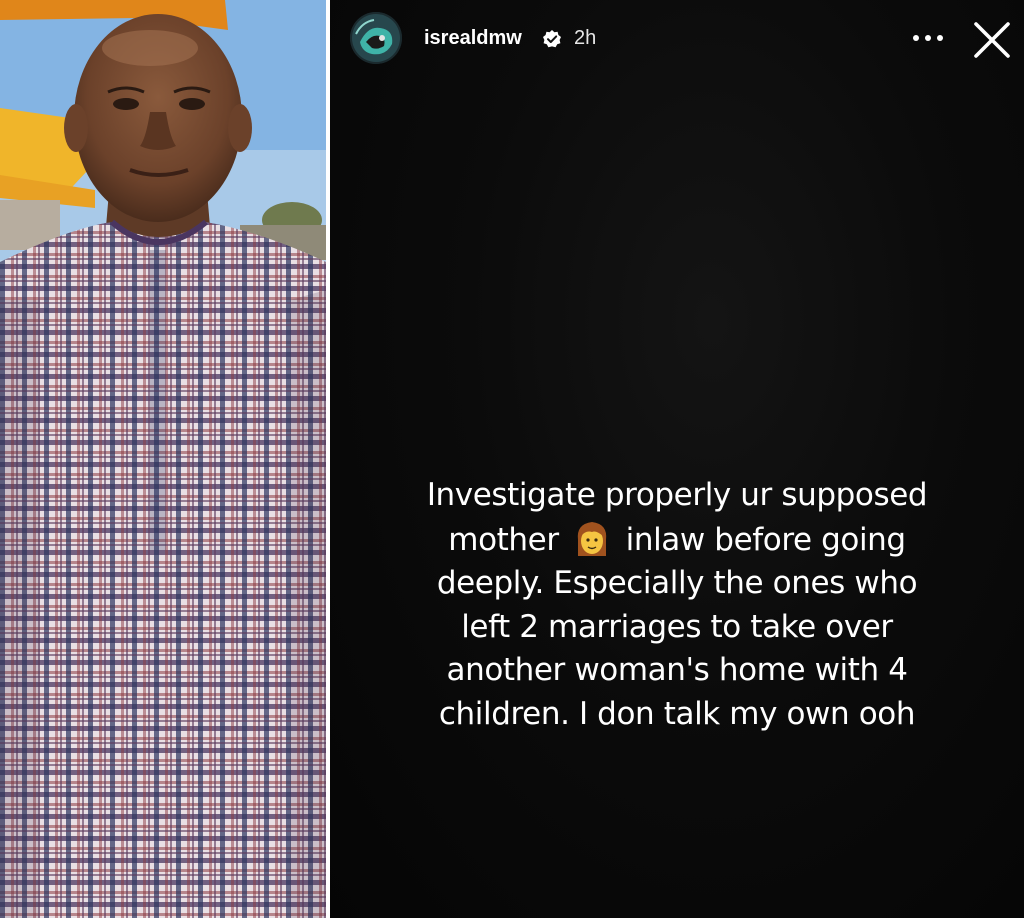 The height and width of the screenshot is (918, 1024). I want to click on close-button, so click(992, 40).